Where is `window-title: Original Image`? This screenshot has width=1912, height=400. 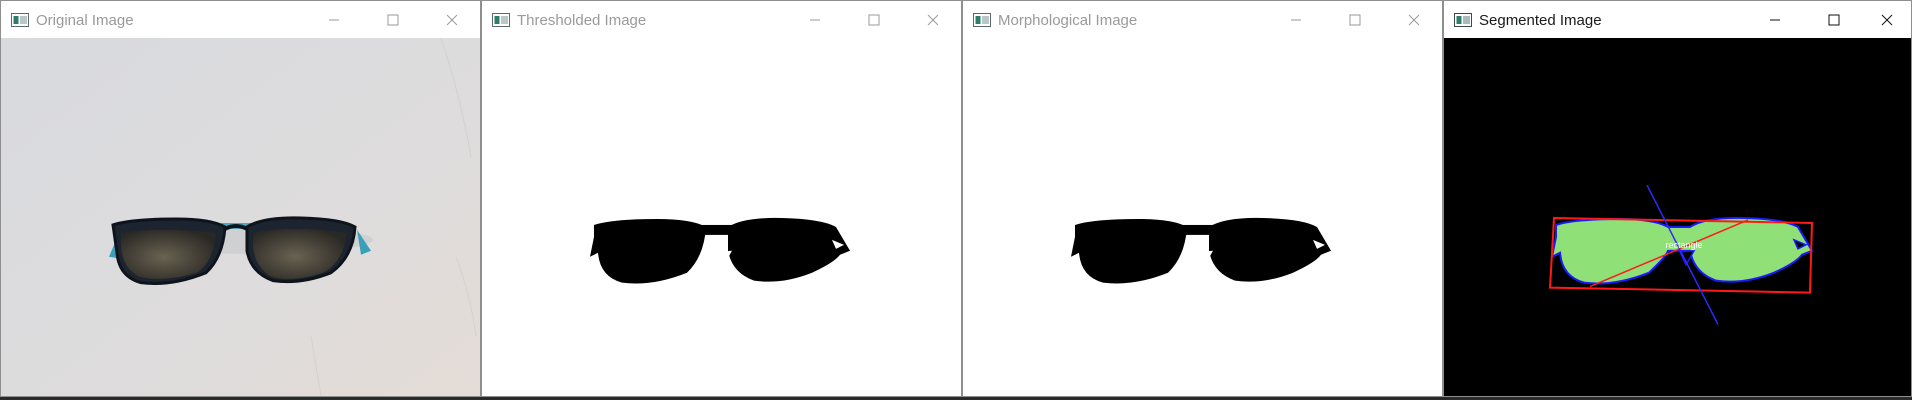 window-title: Original Image is located at coordinates (85, 20).